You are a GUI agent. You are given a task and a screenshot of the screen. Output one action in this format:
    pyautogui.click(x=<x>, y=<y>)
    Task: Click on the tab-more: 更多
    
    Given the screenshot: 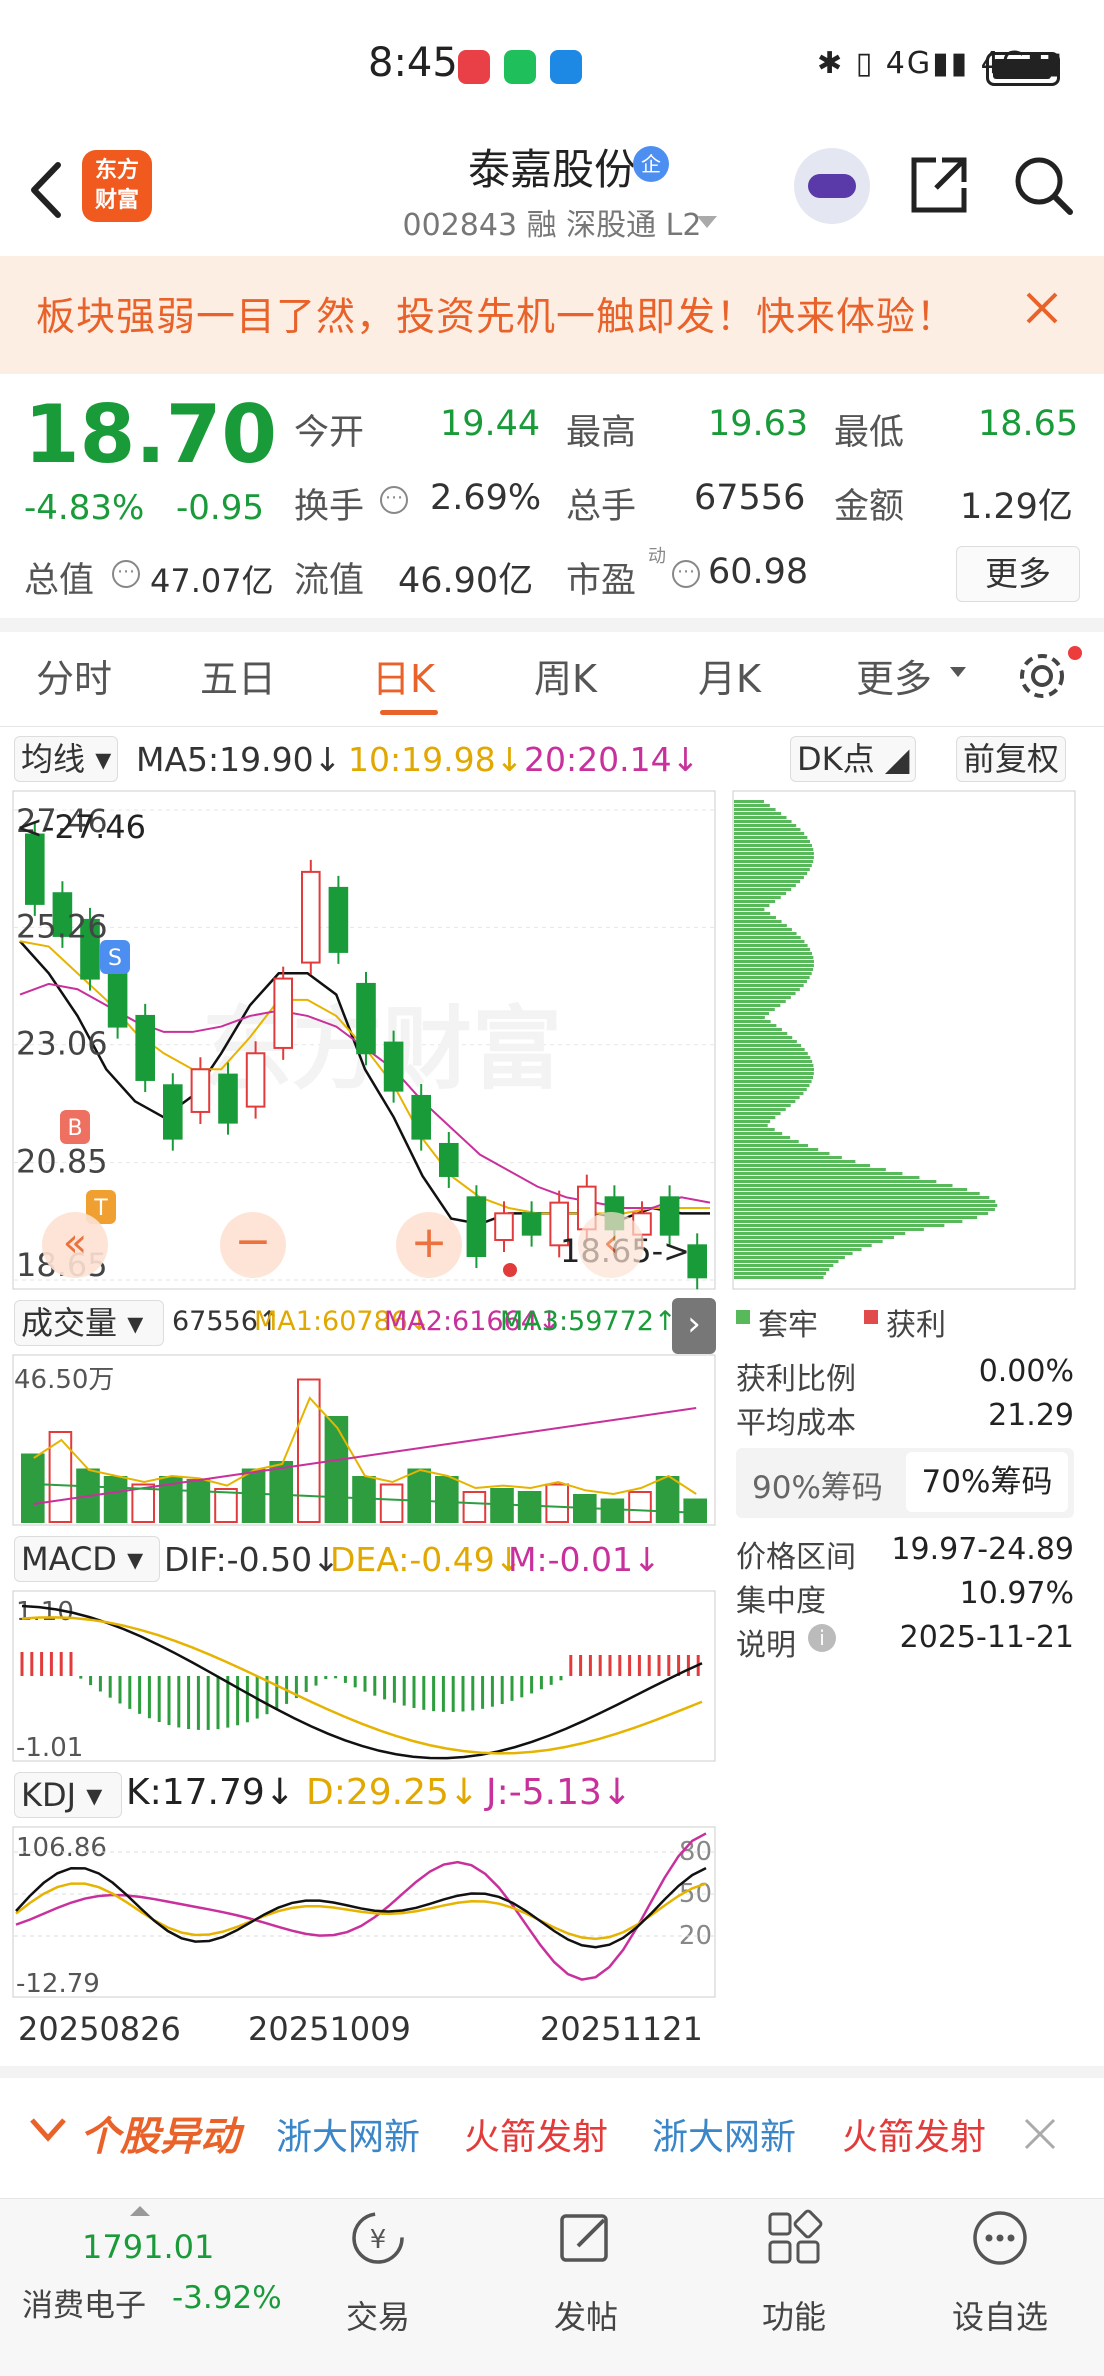 What is the action you would take?
    pyautogui.click(x=894, y=675)
    